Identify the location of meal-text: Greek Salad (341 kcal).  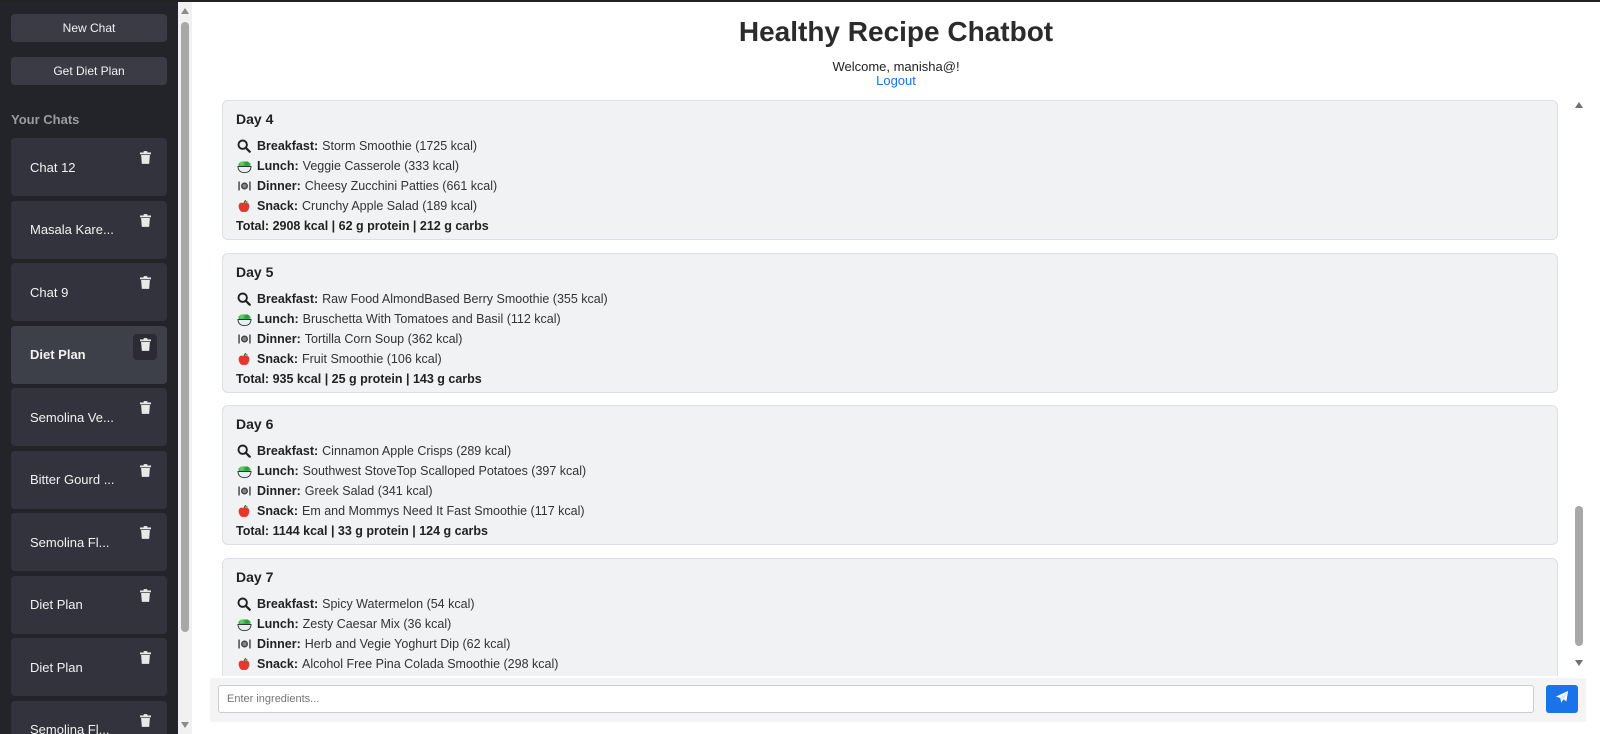
(368, 491).